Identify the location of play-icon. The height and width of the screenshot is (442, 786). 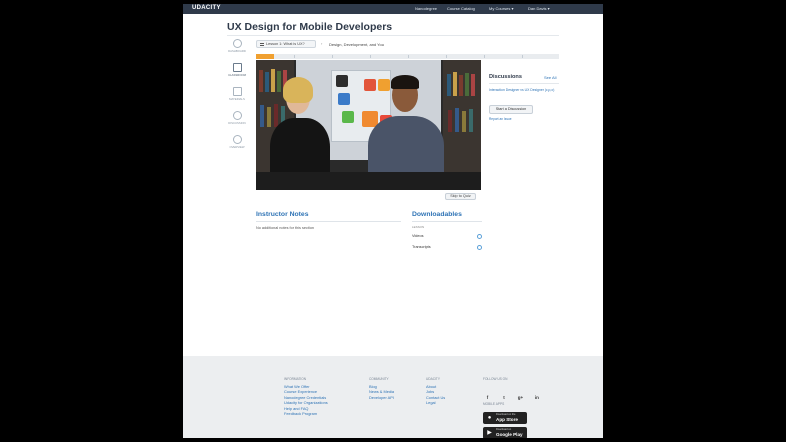
(237, 67).